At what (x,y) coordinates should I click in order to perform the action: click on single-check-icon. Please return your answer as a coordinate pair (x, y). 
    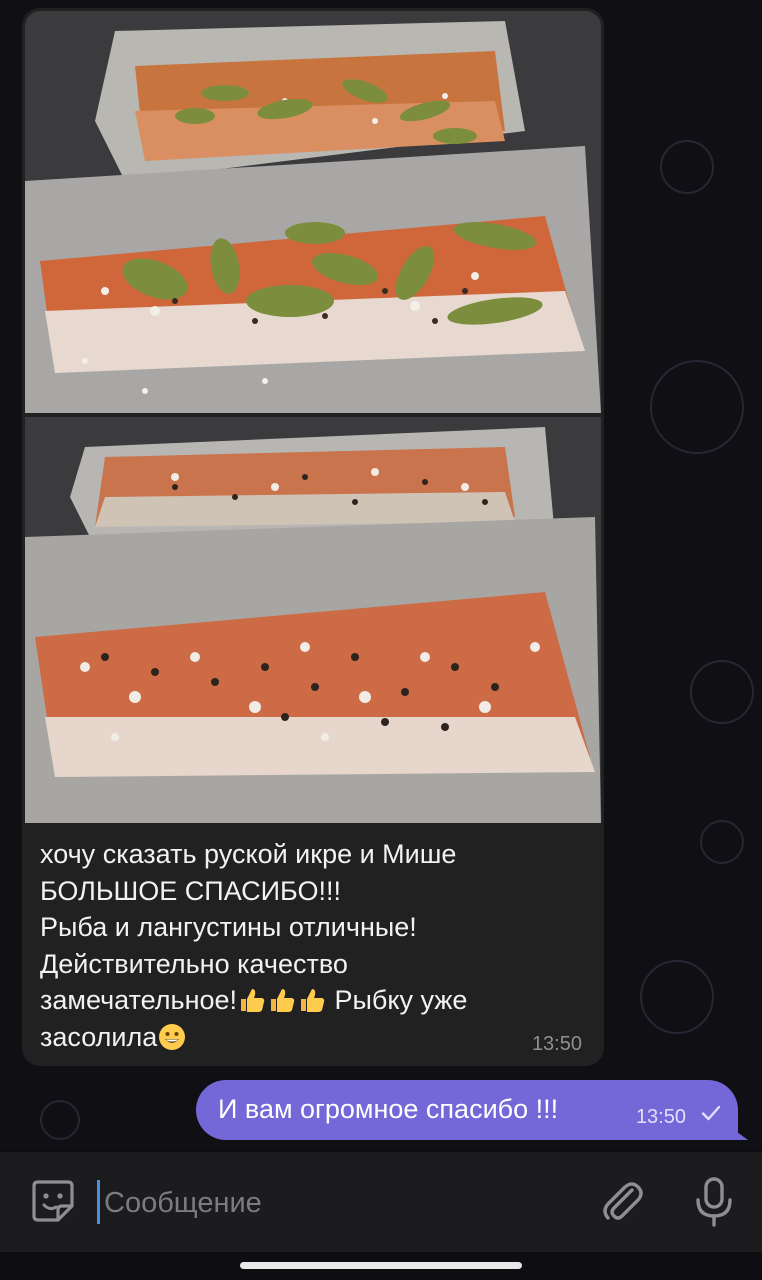
    Looking at the image, I should click on (711, 1113).